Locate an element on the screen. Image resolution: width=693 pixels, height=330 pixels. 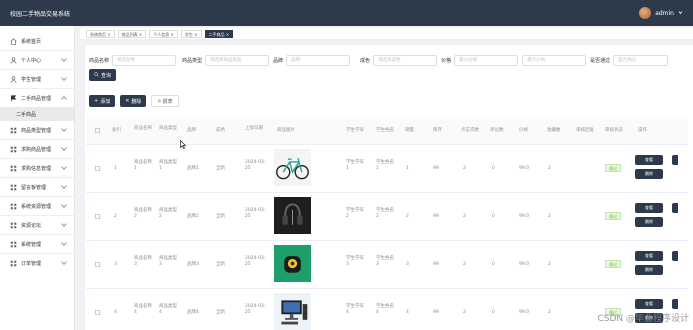
header-review-reply: 审核回复 is located at coordinates (585, 130).